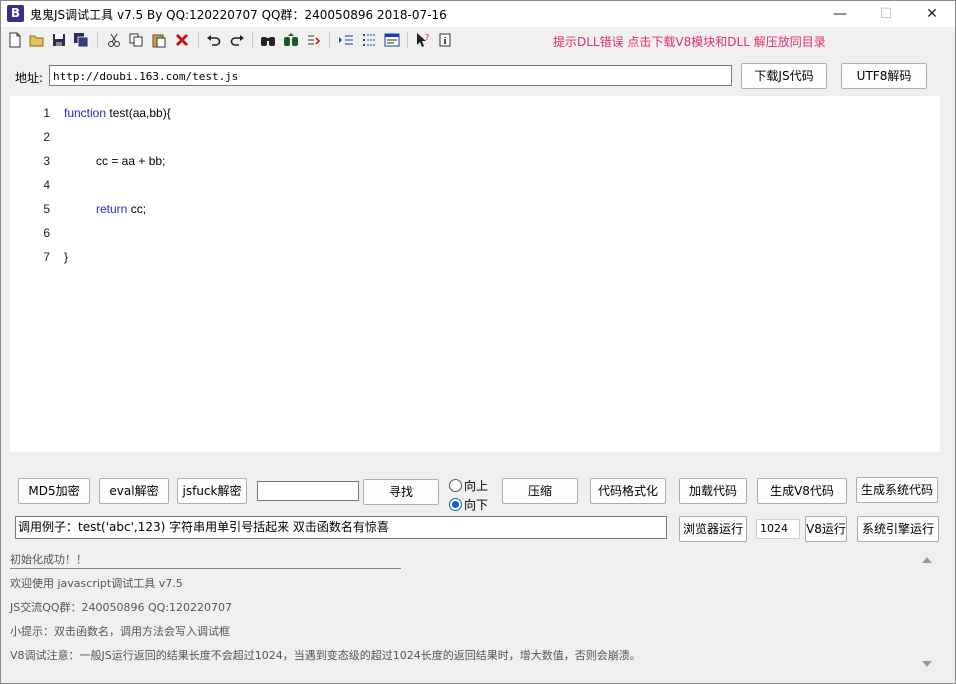  Describe the element at coordinates (237, 40) in the screenshot. I see `redo-icon` at that location.